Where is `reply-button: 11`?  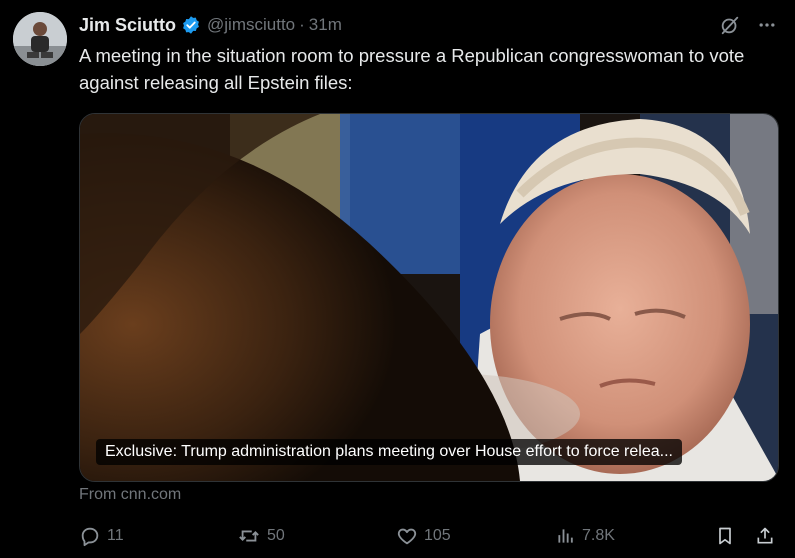
reply-button: 11 is located at coordinates (101, 536).